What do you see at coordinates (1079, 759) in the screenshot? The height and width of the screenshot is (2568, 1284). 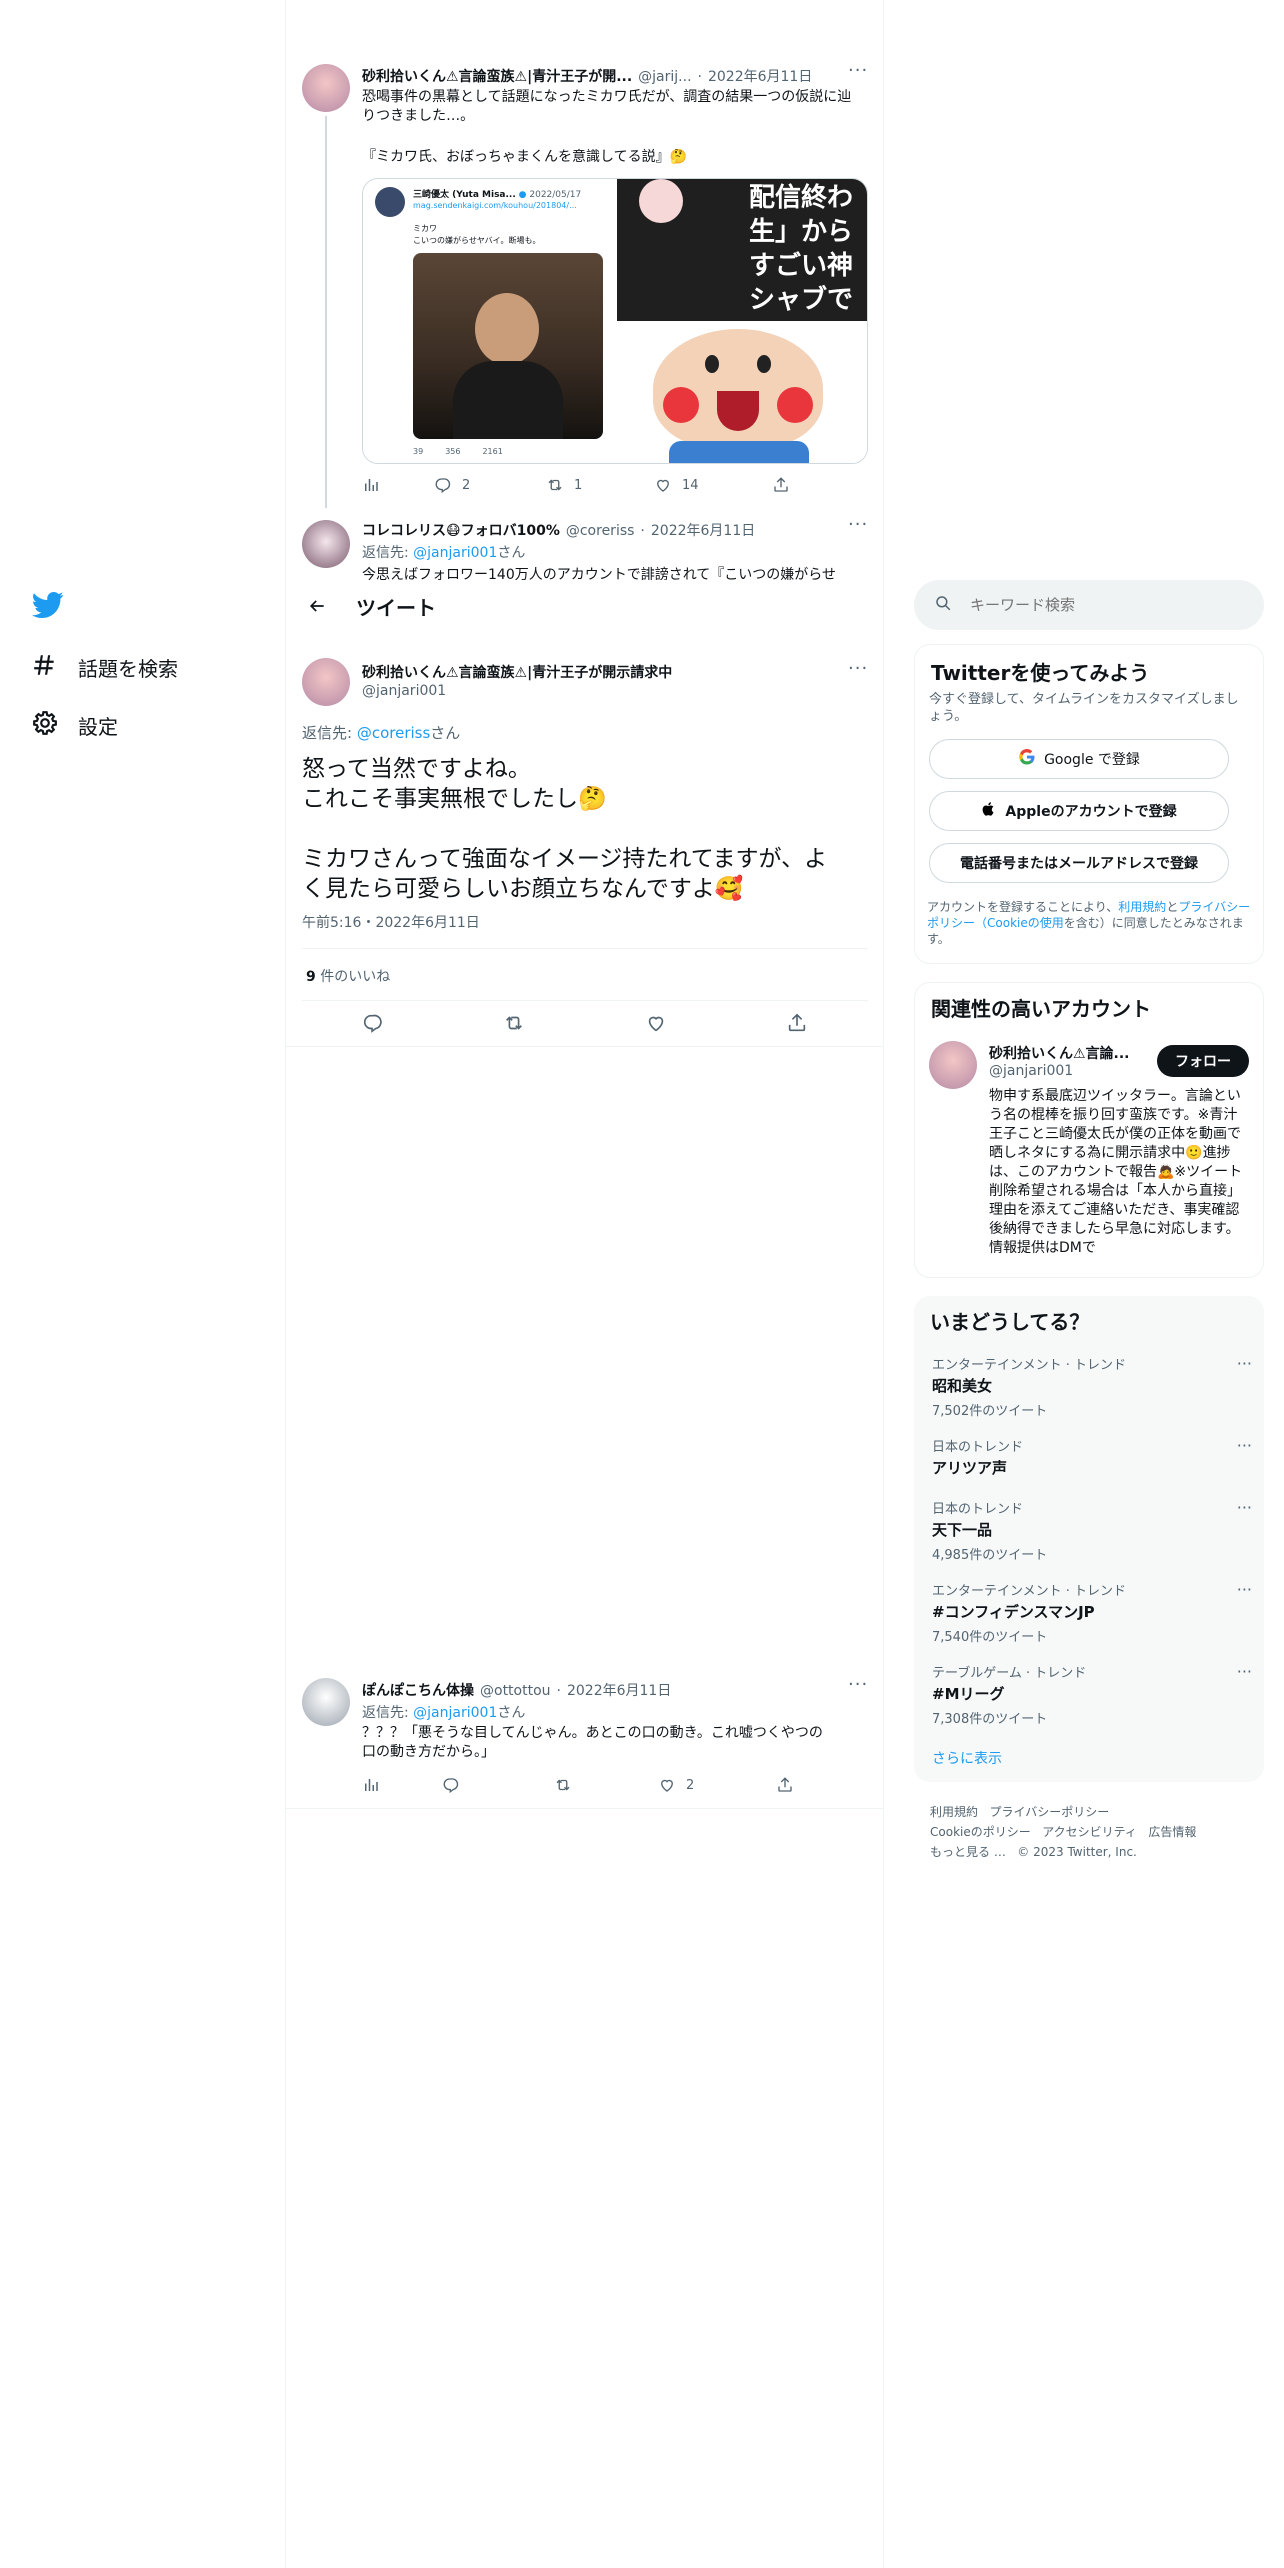 I see `google-signup-button: Google で登録` at bounding box center [1079, 759].